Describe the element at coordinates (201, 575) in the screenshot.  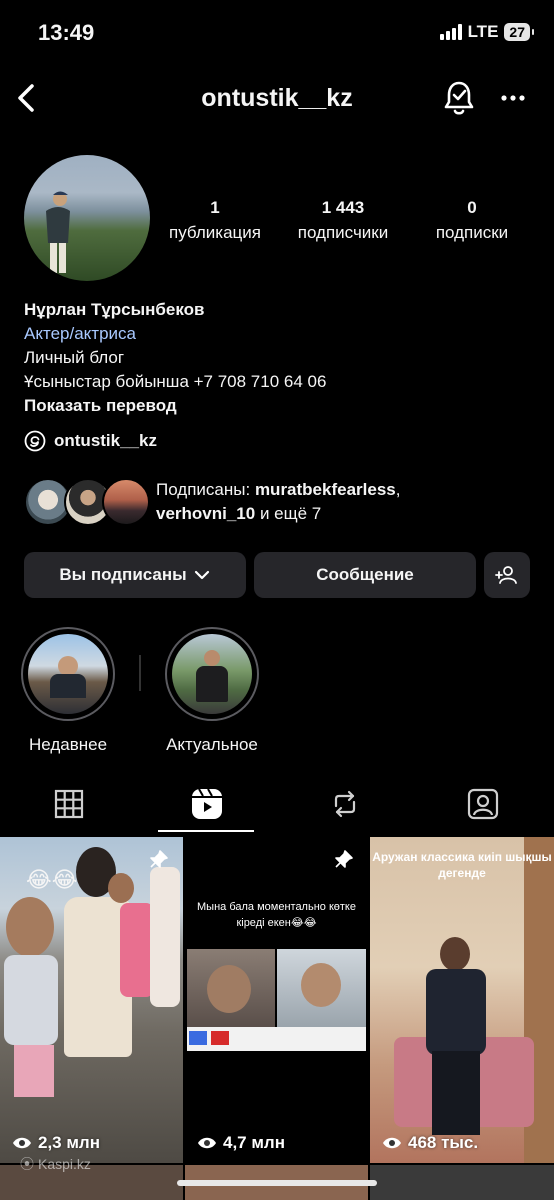
I see `chevron-down-icon` at that location.